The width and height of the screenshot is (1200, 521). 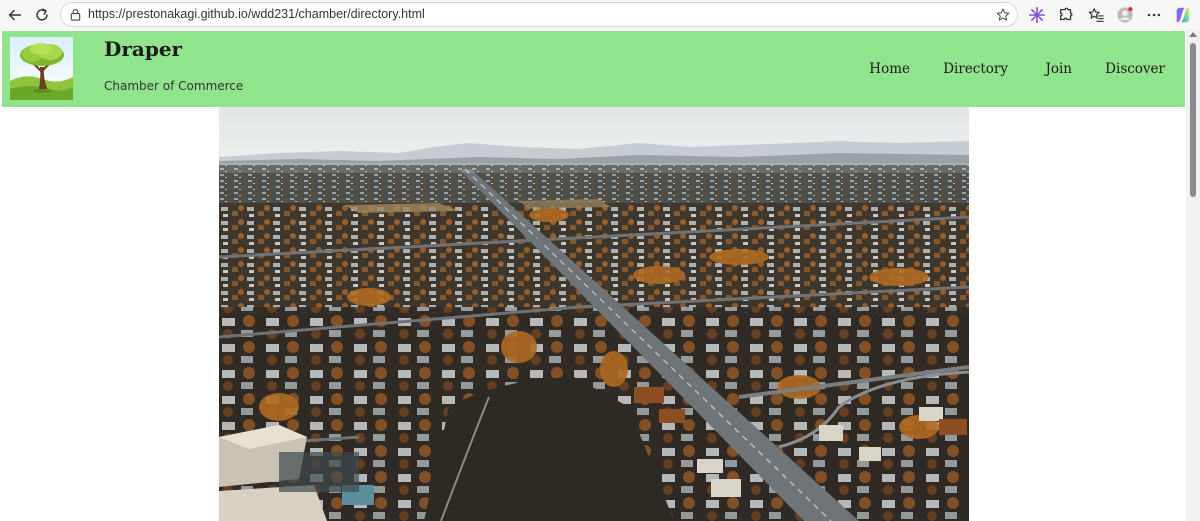 I want to click on copilot-icon, so click(x=1183, y=15).